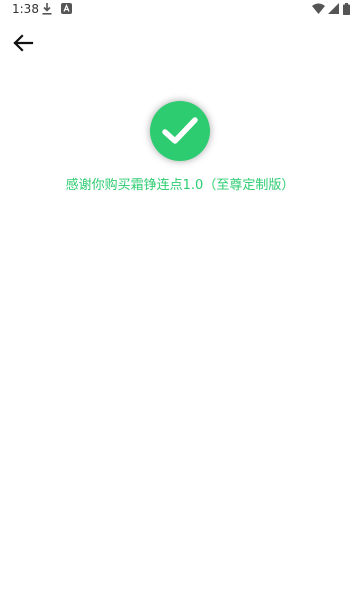 This screenshot has width=360, height=600. What do you see at coordinates (180, 185) in the screenshot?
I see `purchase-success-message: 感谢你购买霜铮连点1.0（至尊定制版）` at bounding box center [180, 185].